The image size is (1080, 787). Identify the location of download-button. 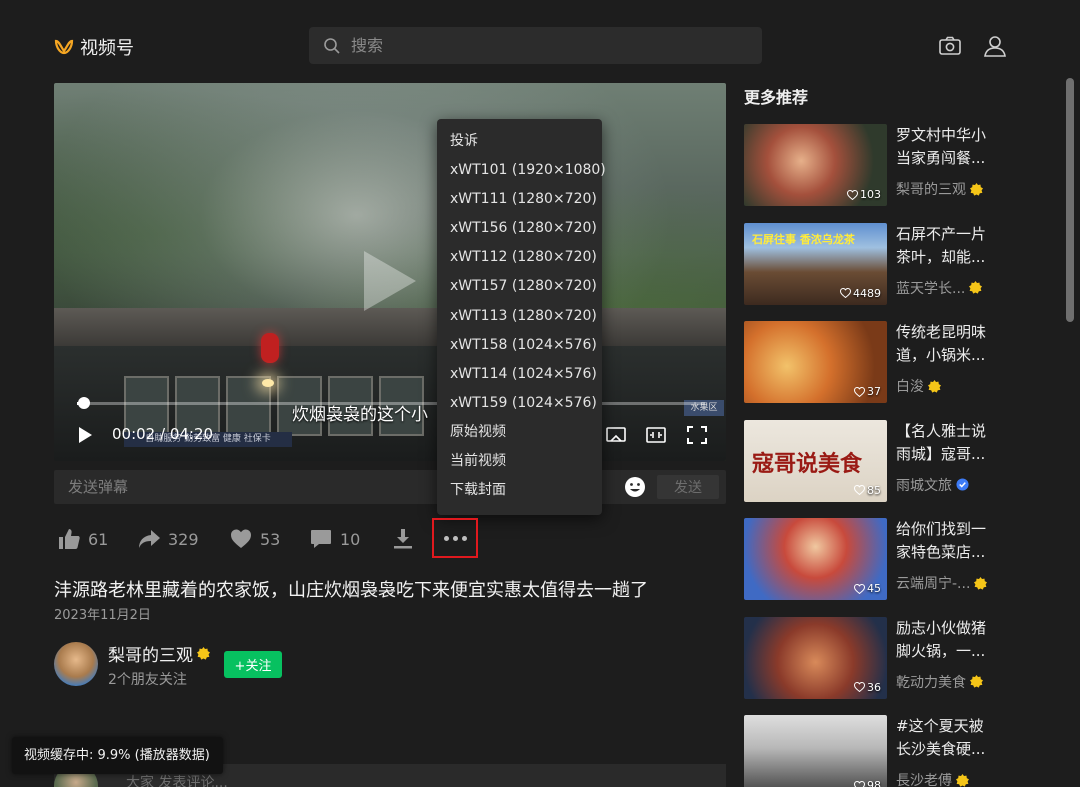
(403, 539).